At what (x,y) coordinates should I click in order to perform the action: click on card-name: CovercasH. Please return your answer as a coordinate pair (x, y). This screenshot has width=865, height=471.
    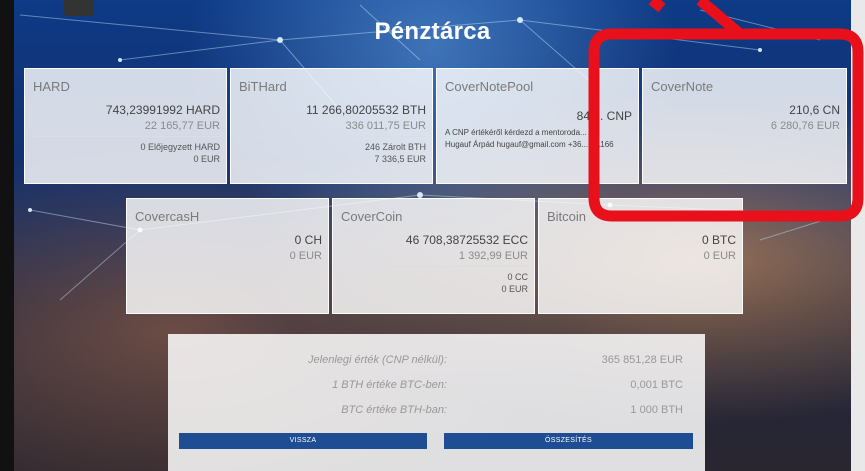
    Looking at the image, I should click on (167, 216).